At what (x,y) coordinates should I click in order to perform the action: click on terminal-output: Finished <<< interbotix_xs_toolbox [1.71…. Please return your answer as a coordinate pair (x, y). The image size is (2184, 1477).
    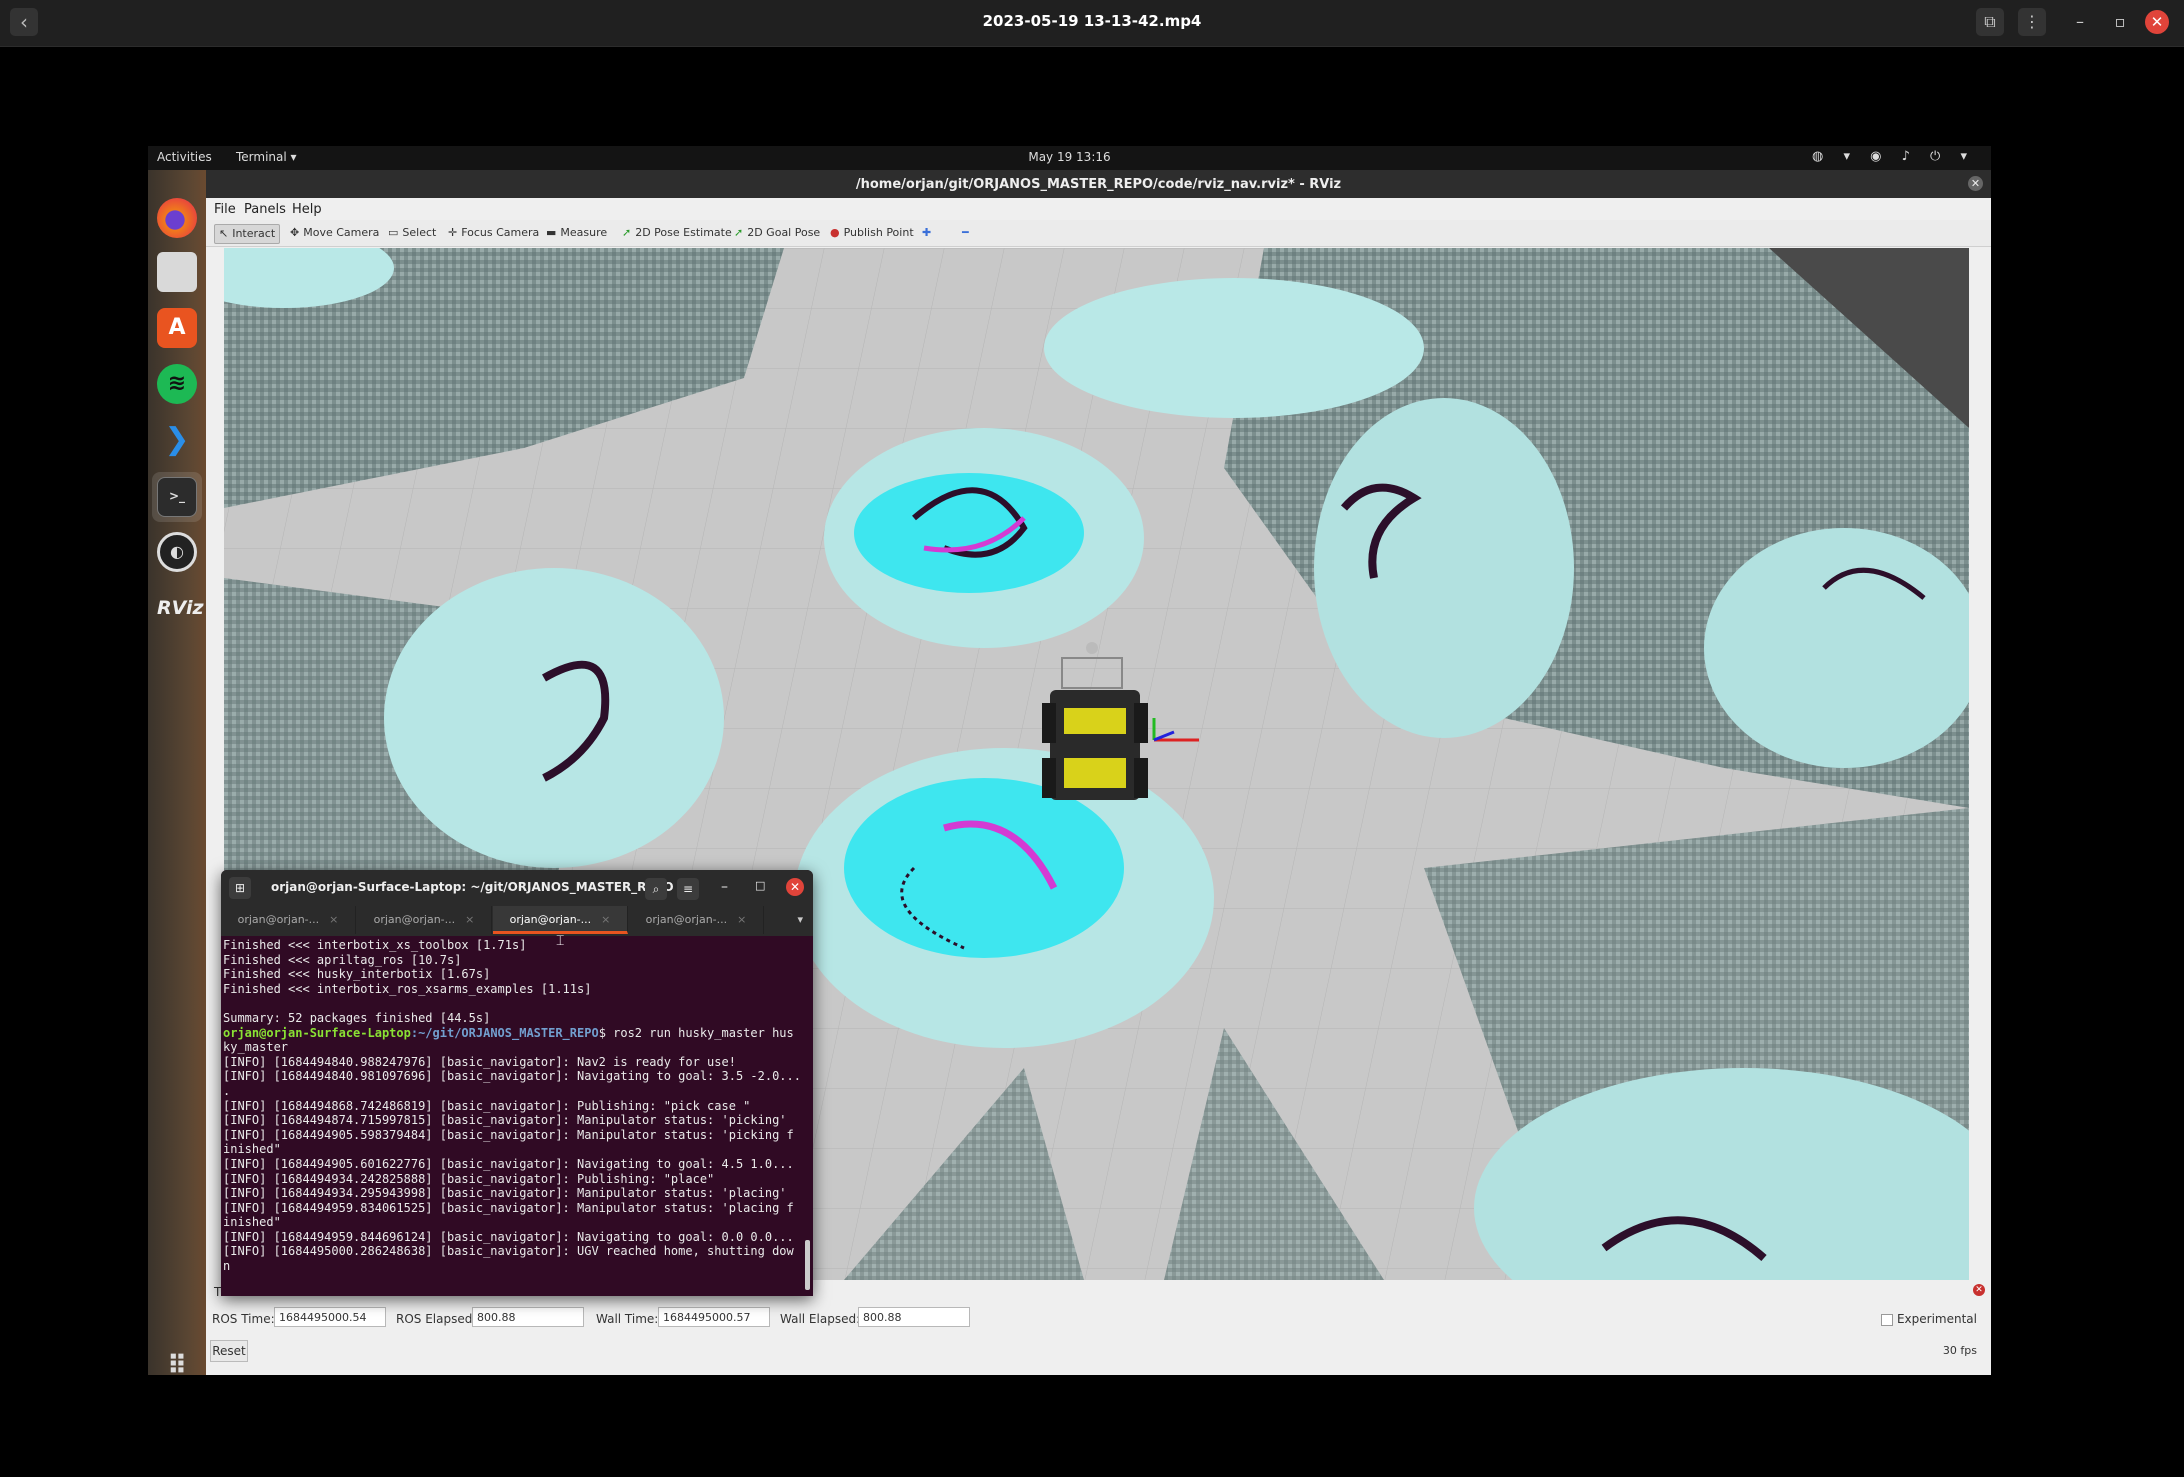
    Looking at the image, I should click on (513, 1116).